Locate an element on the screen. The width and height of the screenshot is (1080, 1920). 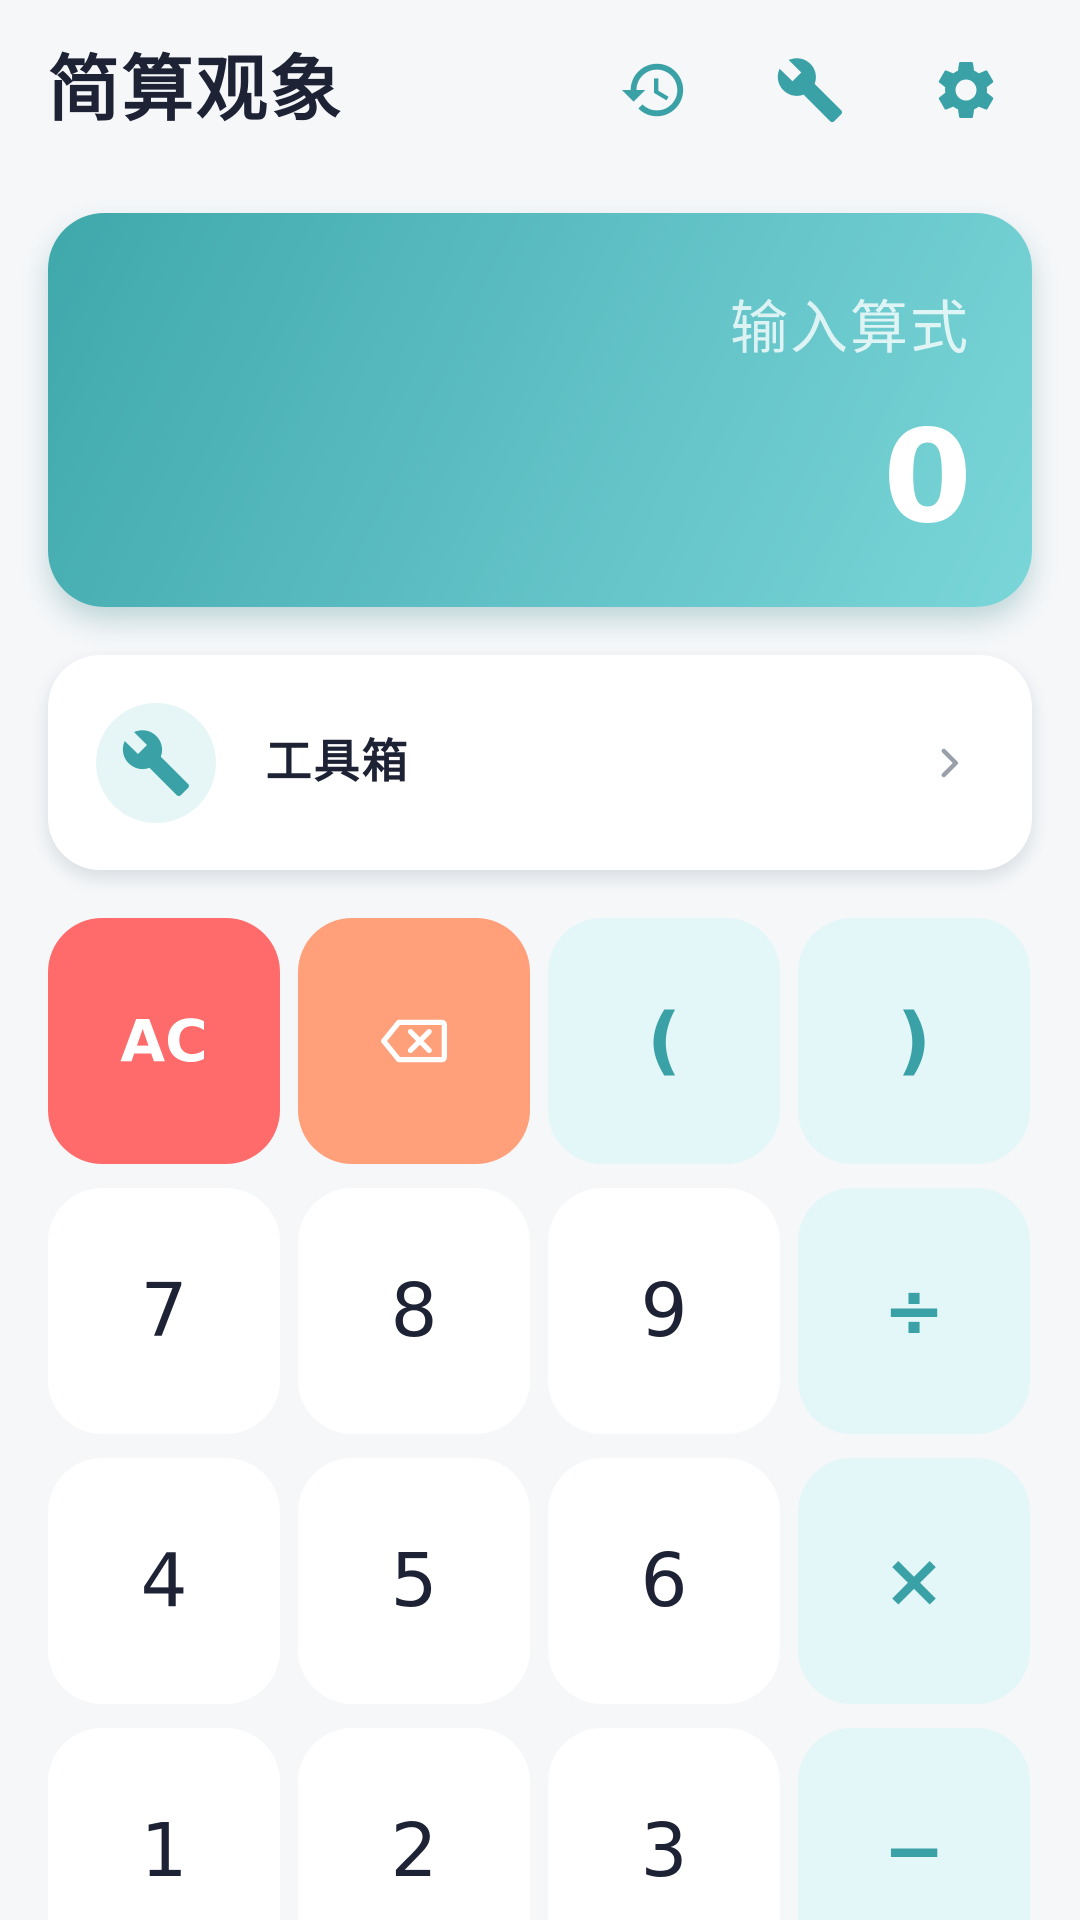
close-paren-button: ) is located at coordinates (914, 1041).